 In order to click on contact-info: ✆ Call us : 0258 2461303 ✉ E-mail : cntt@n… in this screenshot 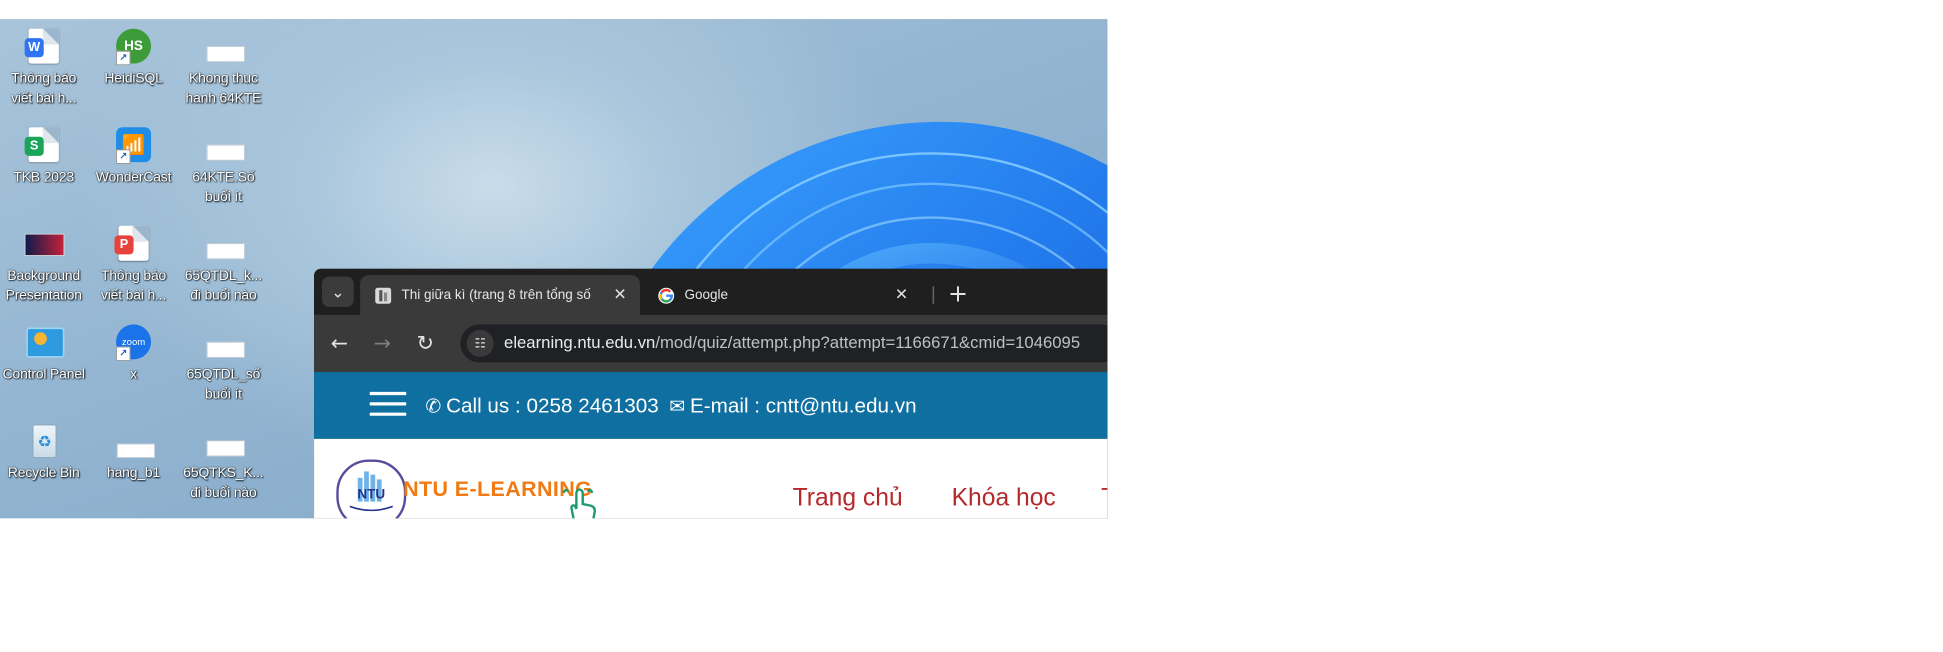, I will do `click(670, 406)`.